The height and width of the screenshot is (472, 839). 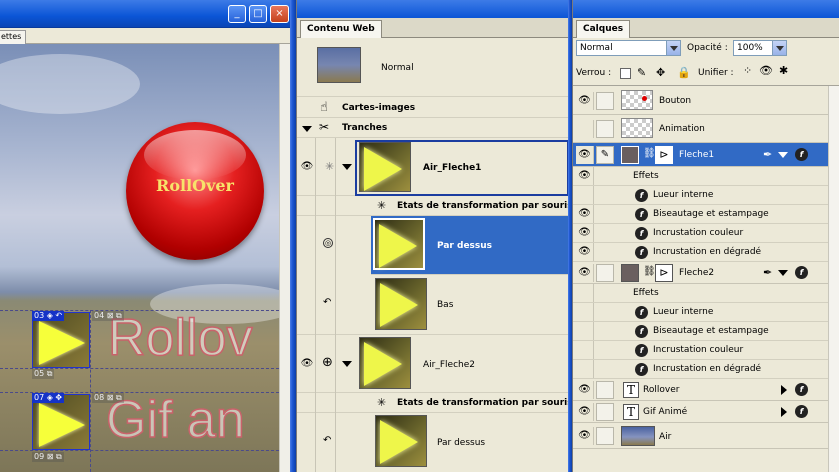 What do you see at coordinates (700, 369) in the screenshot?
I see `effect-row: f Incrustation en dégradé` at bounding box center [700, 369].